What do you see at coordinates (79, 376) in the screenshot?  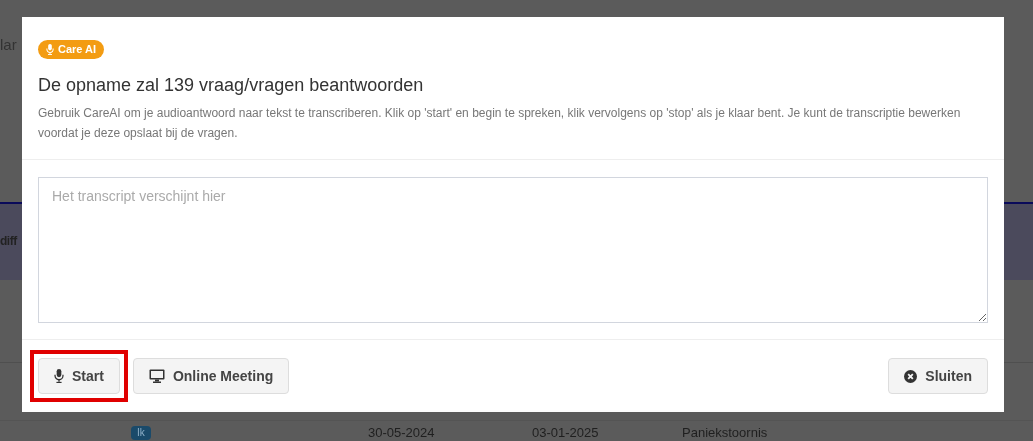 I see `start-button: Start` at bounding box center [79, 376].